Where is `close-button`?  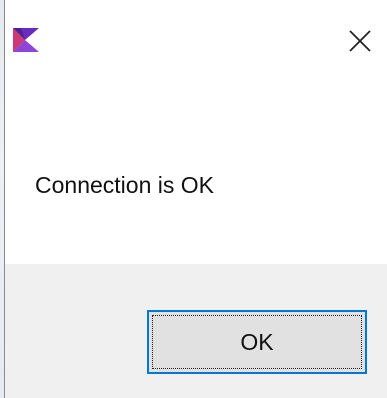 close-button is located at coordinates (359, 41).